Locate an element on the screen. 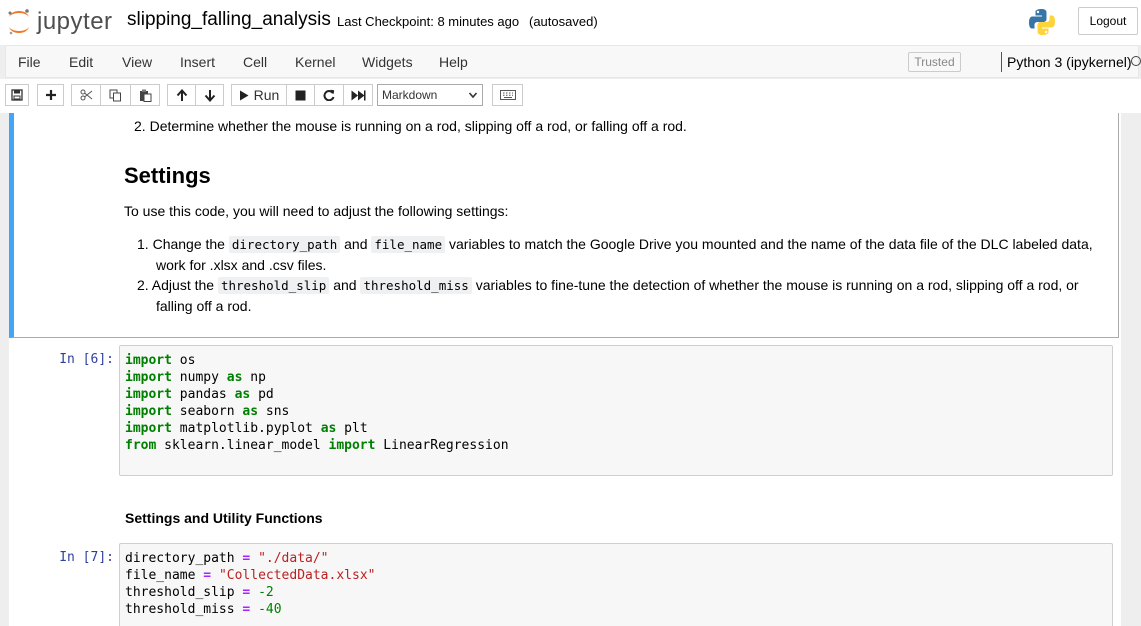 The height and width of the screenshot is (626, 1141). scissors-icon is located at coordinates (86, 95).